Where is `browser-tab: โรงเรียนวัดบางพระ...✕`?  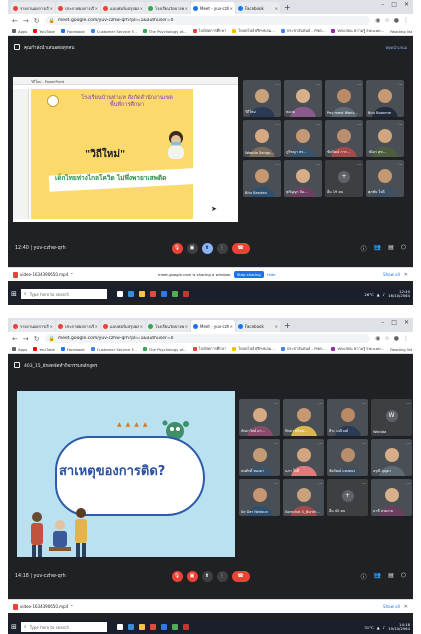
browser-tab: โรงเรียนวัดบางพระ...✕ is located at coordinates (168, 8).